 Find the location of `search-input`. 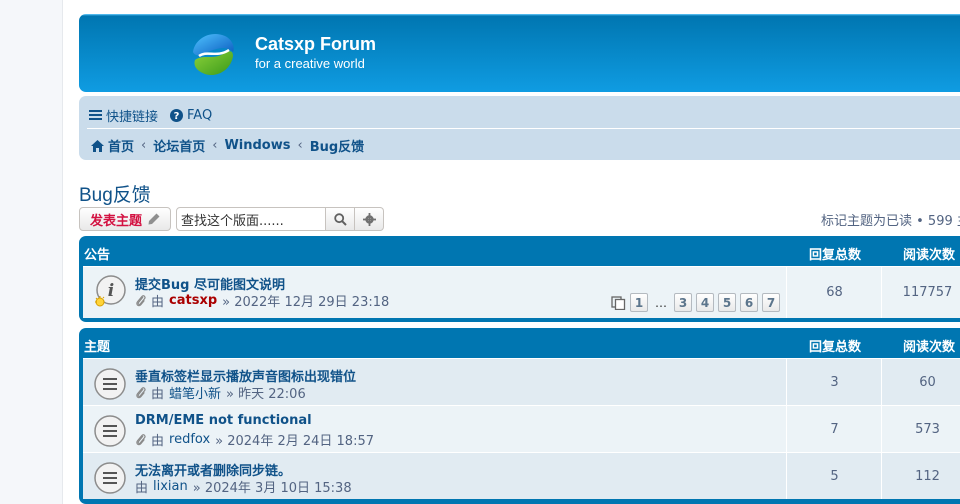

search-input is located at coordinates (251, 219).